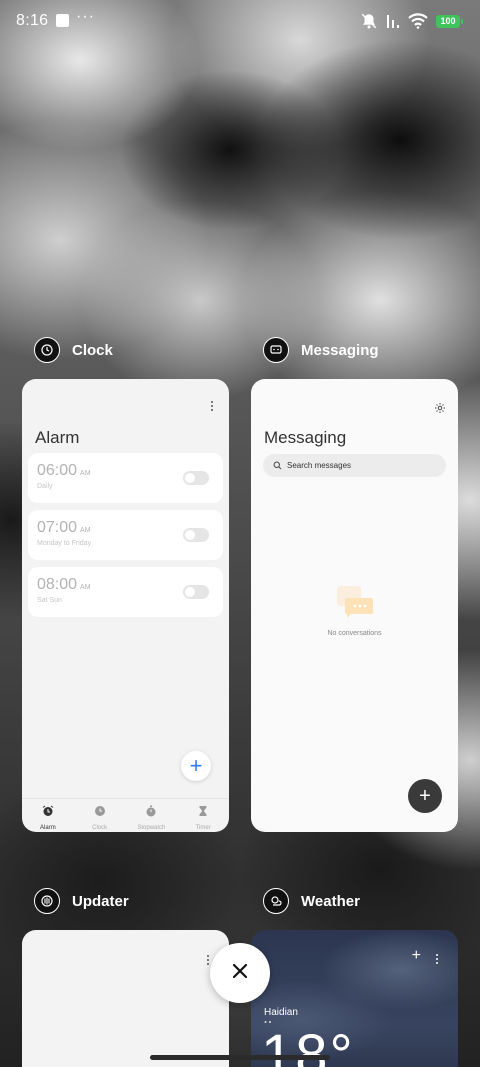 The height and width of the screenshot is (1067, 480). I want to click on tab-alarm: Alarm, so click(48, 815).